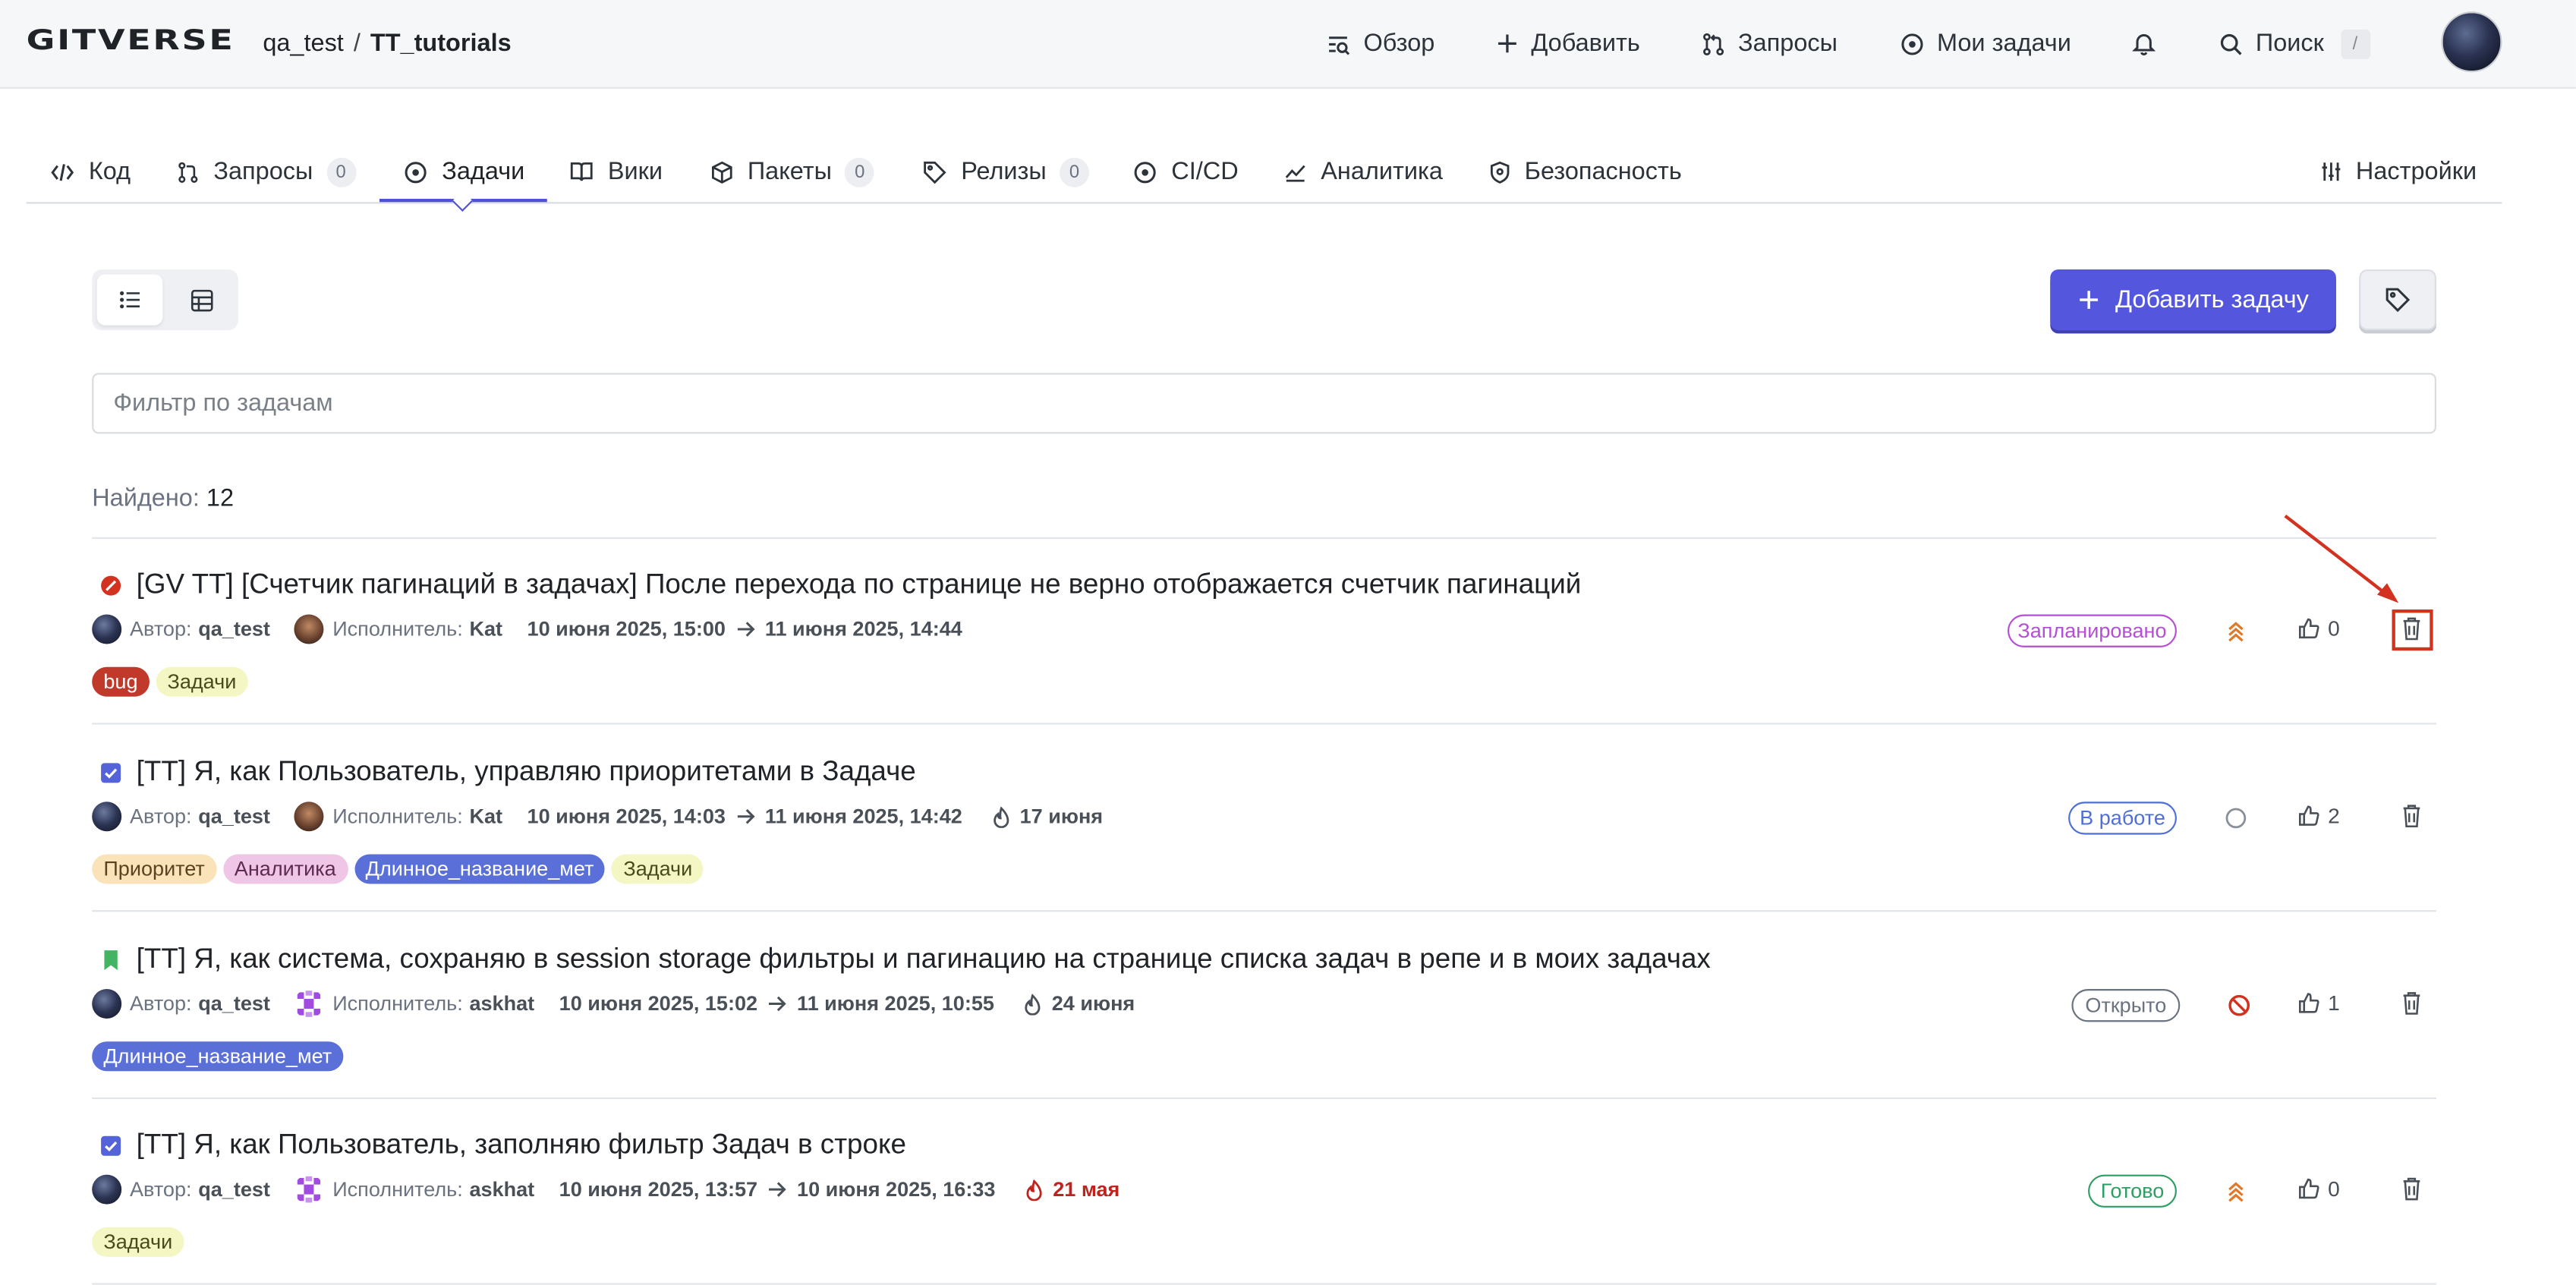 The height and width of the screenshot is (1285, 2576). I want to click on bug-icon, so click(110, 586).